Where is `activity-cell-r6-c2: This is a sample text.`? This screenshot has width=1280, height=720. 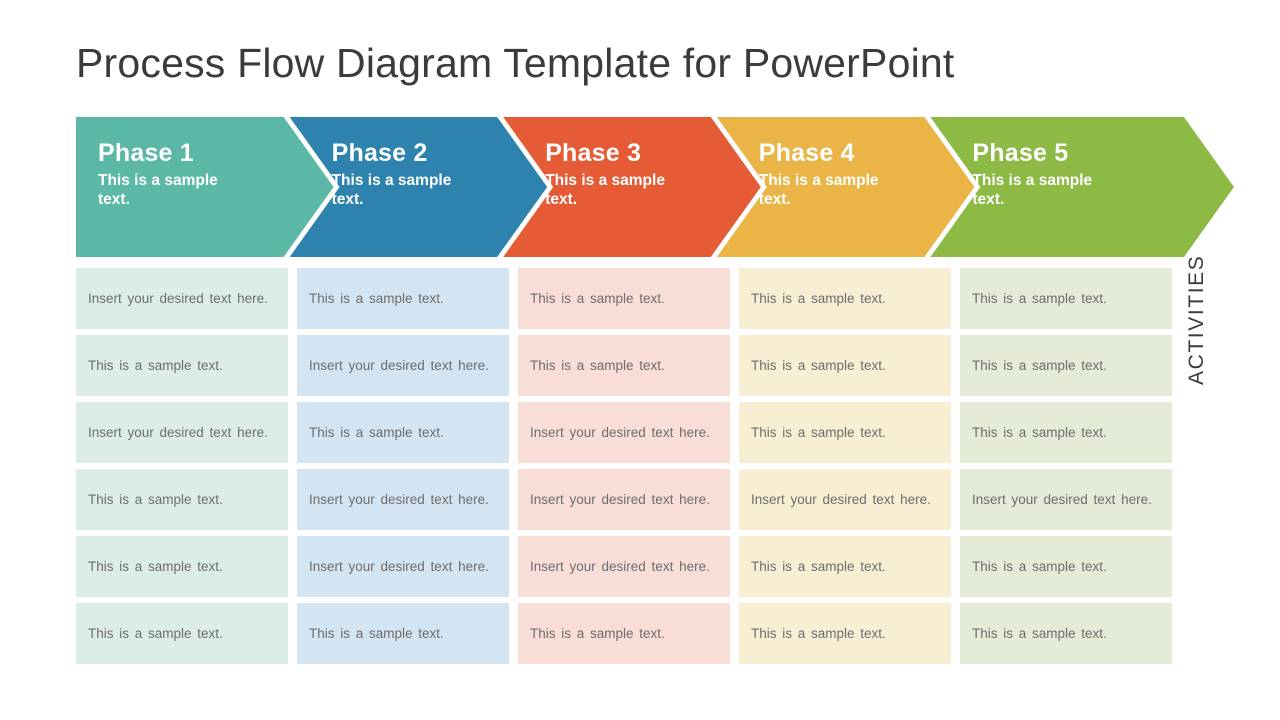 activity-cell-r6-c2: This is a sample text. is located at coordinates (403, 633).